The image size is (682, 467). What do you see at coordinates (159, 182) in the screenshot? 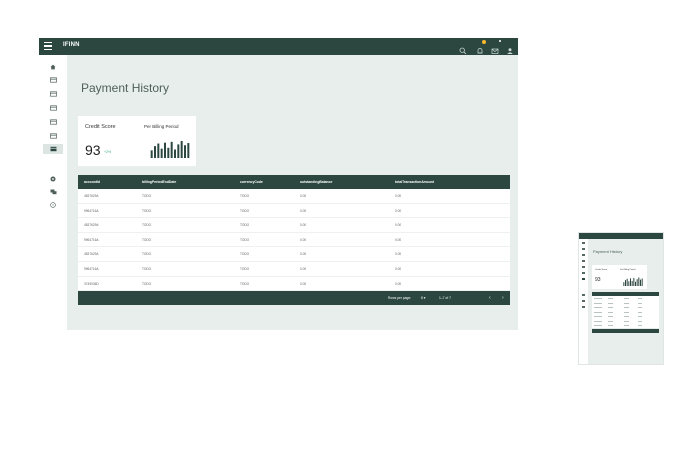
I see `column-header-billing-period-end-date: billingPeriodEndDate` at bounding box center [159, 182].